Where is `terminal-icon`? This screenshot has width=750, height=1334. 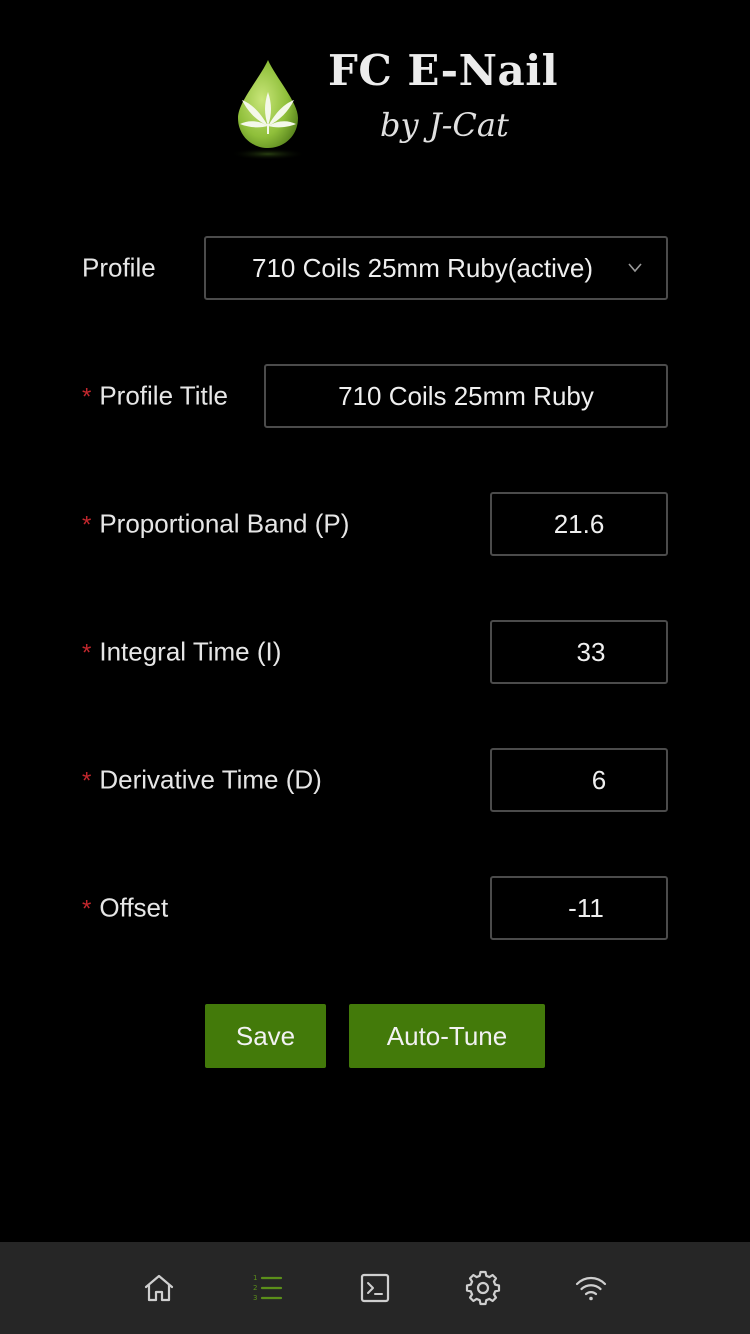
terminal-icon is located at coordinates (375, 1288).